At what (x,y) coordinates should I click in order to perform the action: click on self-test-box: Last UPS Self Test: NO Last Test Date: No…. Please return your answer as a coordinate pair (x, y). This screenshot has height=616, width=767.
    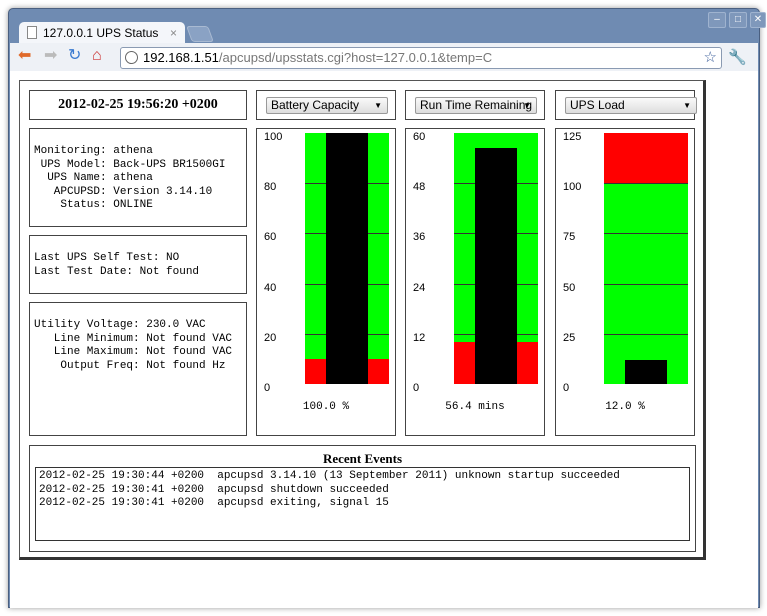
    Looking at the image, I should click on (138, 264).